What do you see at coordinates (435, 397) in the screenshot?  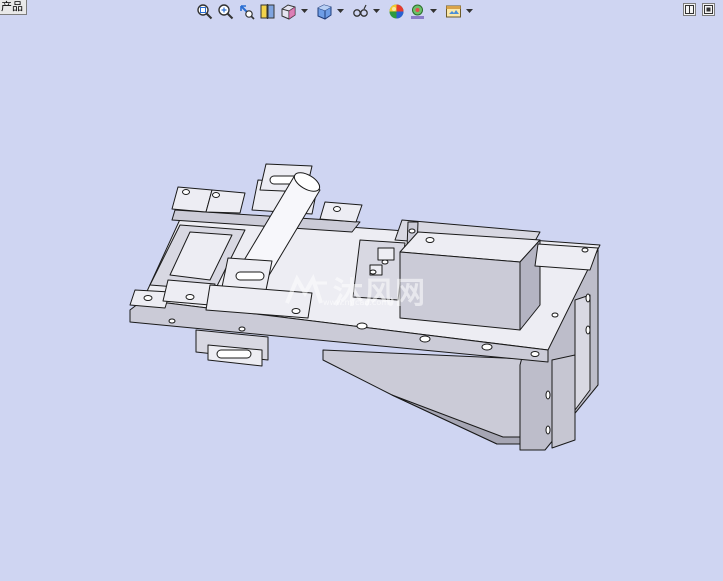 I see `support-bracket` at bounding box center [435, 397].